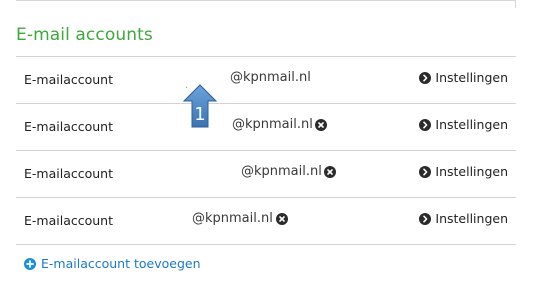  What do you see at coordinates (200, 114) in the screenshot?
I see `callout-number: 1` at bounding box center [200, 114].